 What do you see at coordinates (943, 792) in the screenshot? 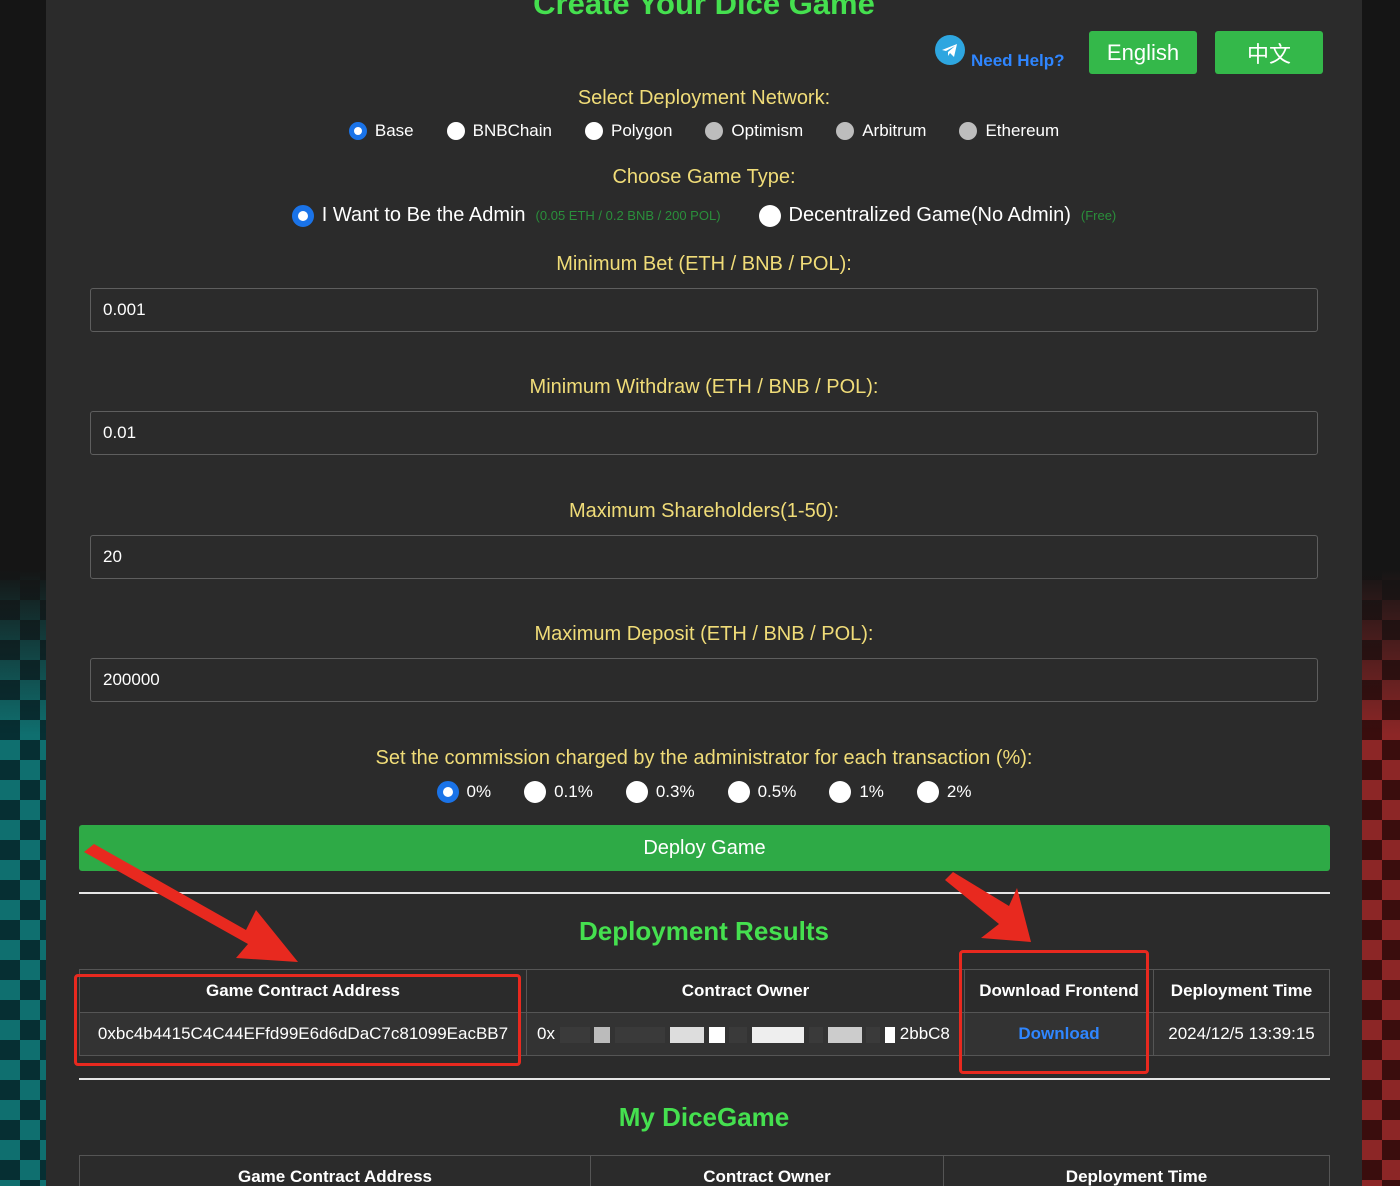
I see `commission-option-2: 2%` at bounding box center [943, 792].